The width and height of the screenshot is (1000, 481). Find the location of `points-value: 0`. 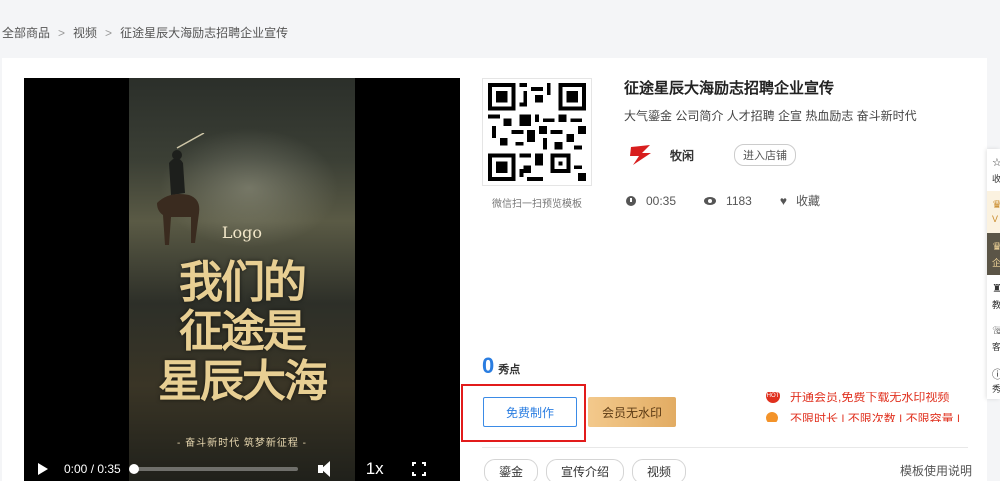

points-value: 0 is located at coordinates (488, 365).